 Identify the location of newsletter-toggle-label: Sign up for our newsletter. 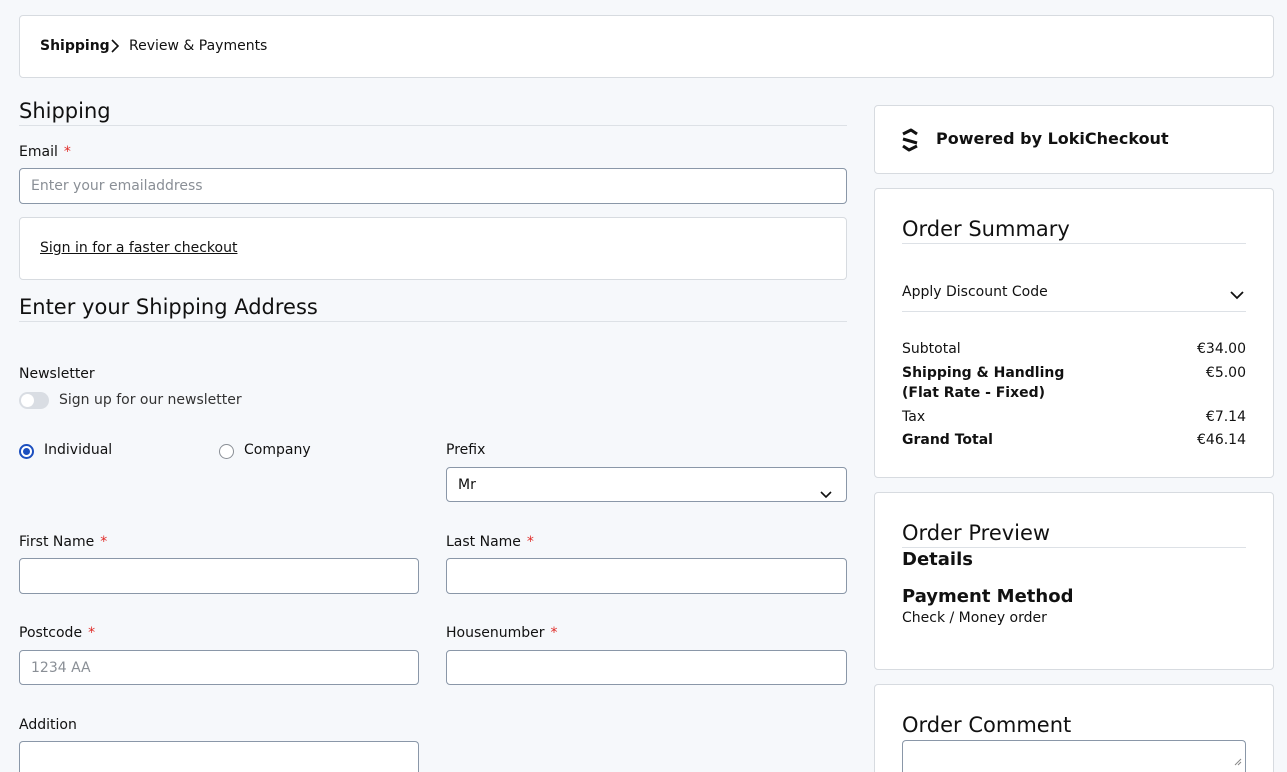
(150, 400).